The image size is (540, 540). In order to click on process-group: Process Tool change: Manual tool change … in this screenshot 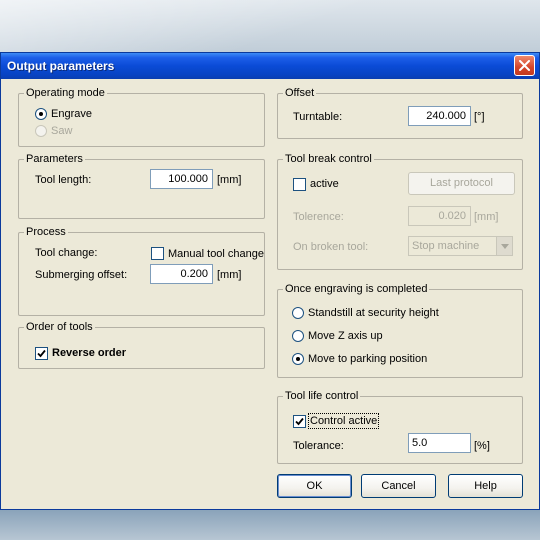, I will do `click(141, 270)`.